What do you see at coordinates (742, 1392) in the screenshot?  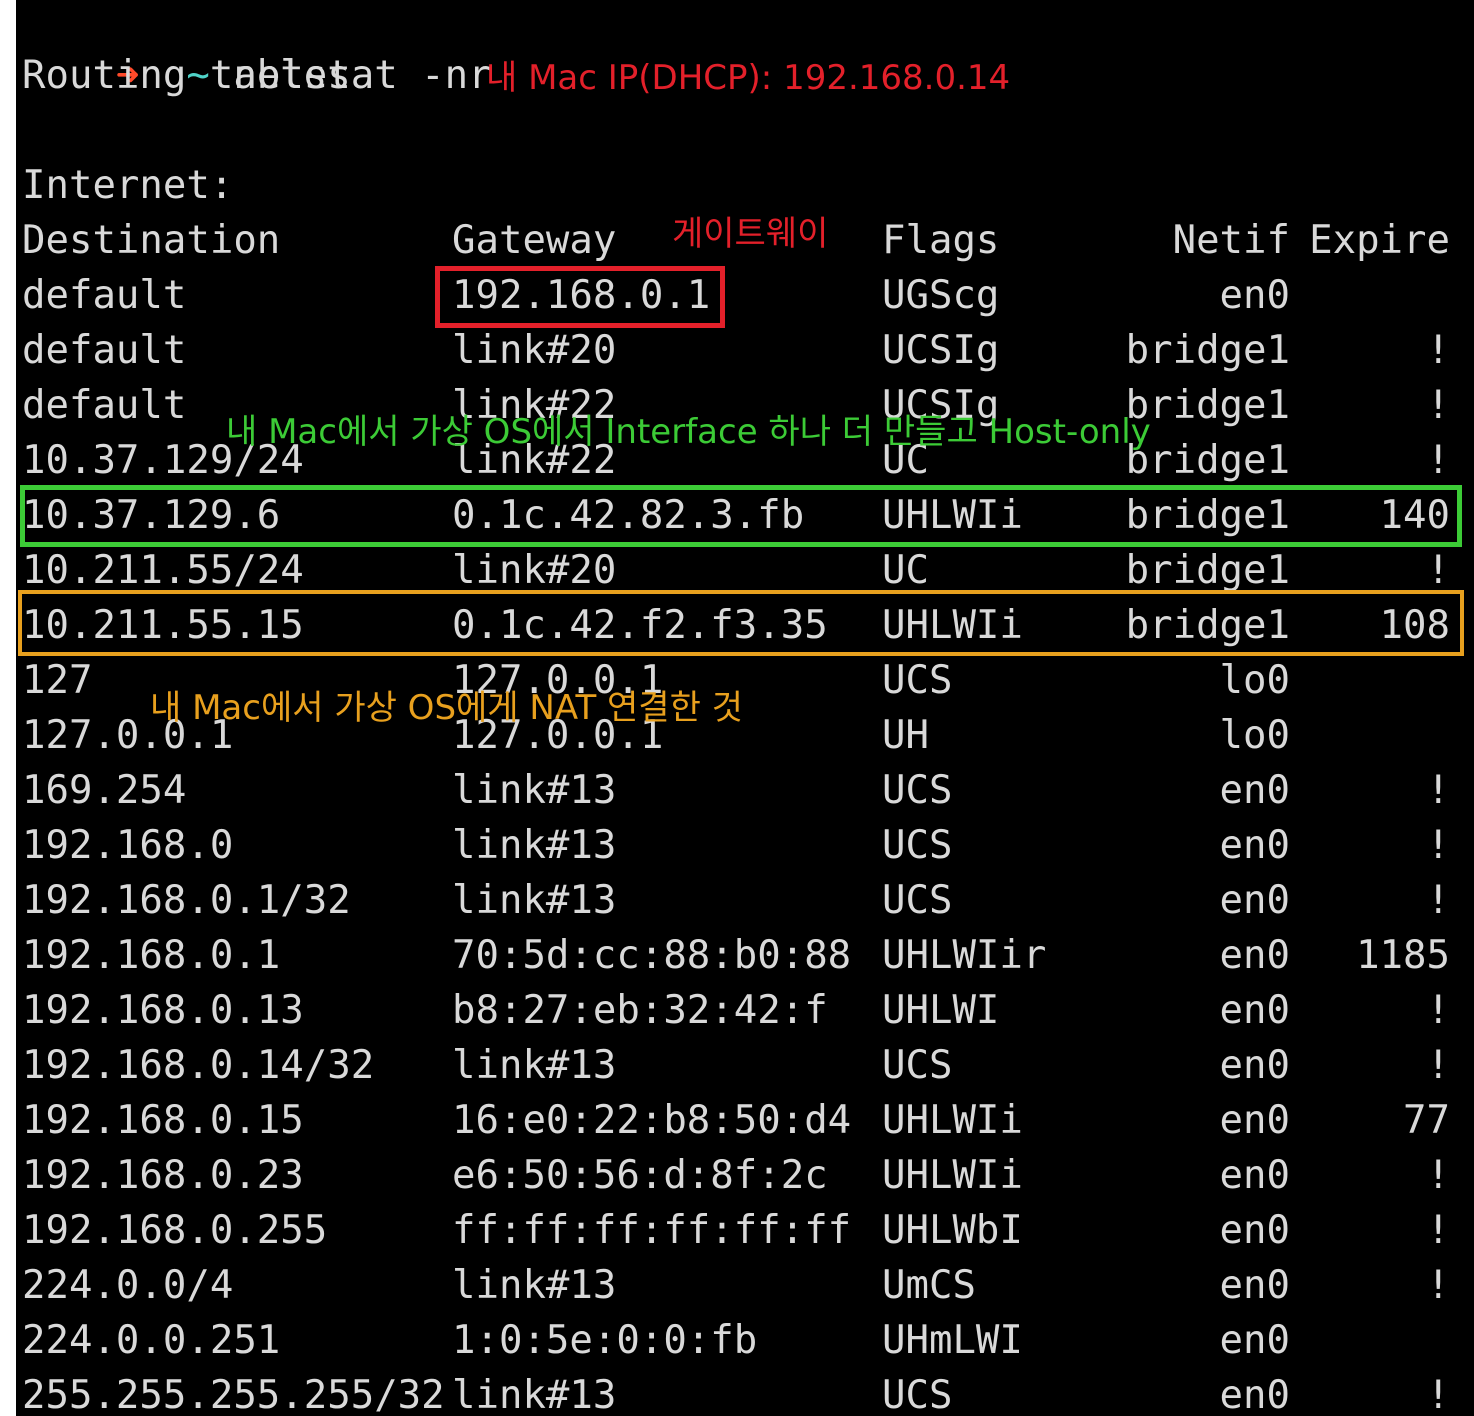 I see `table-row: 255.255.255.255/32 link#13 UCS en0!` at bounding box center [742, 1392].